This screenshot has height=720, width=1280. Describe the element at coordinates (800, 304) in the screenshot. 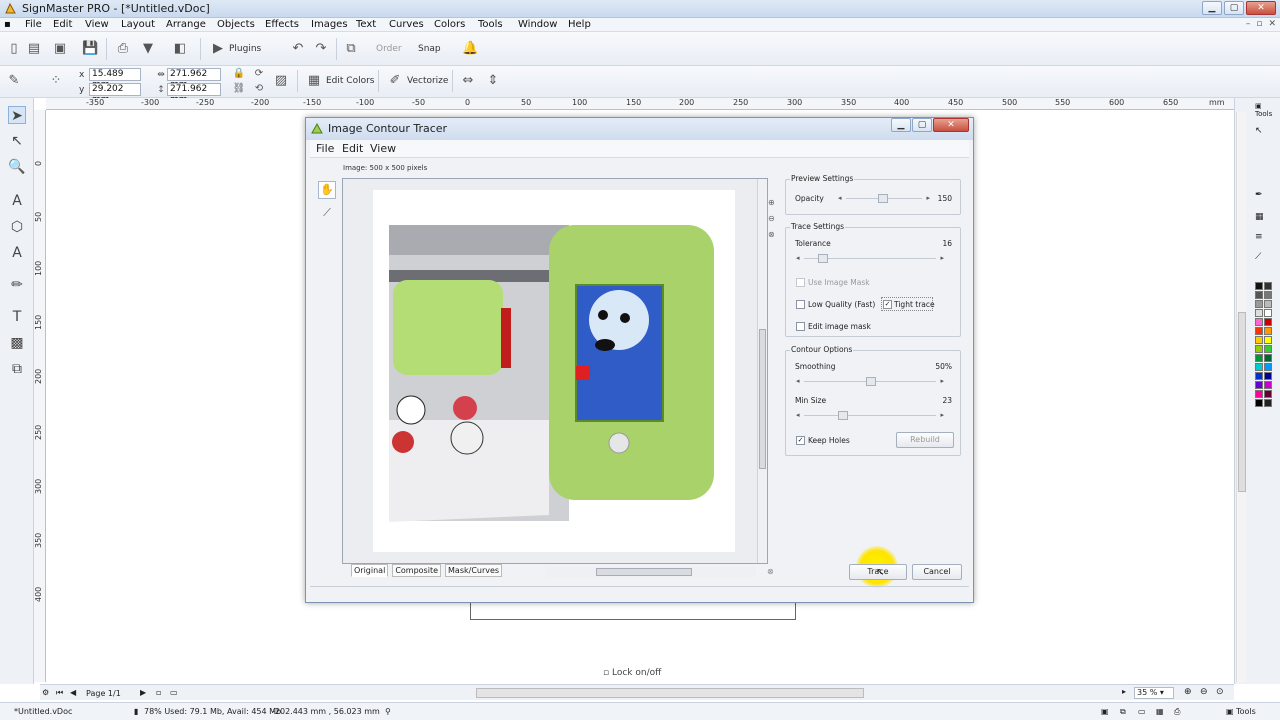

I see `low-quality-checkbox` at that location.